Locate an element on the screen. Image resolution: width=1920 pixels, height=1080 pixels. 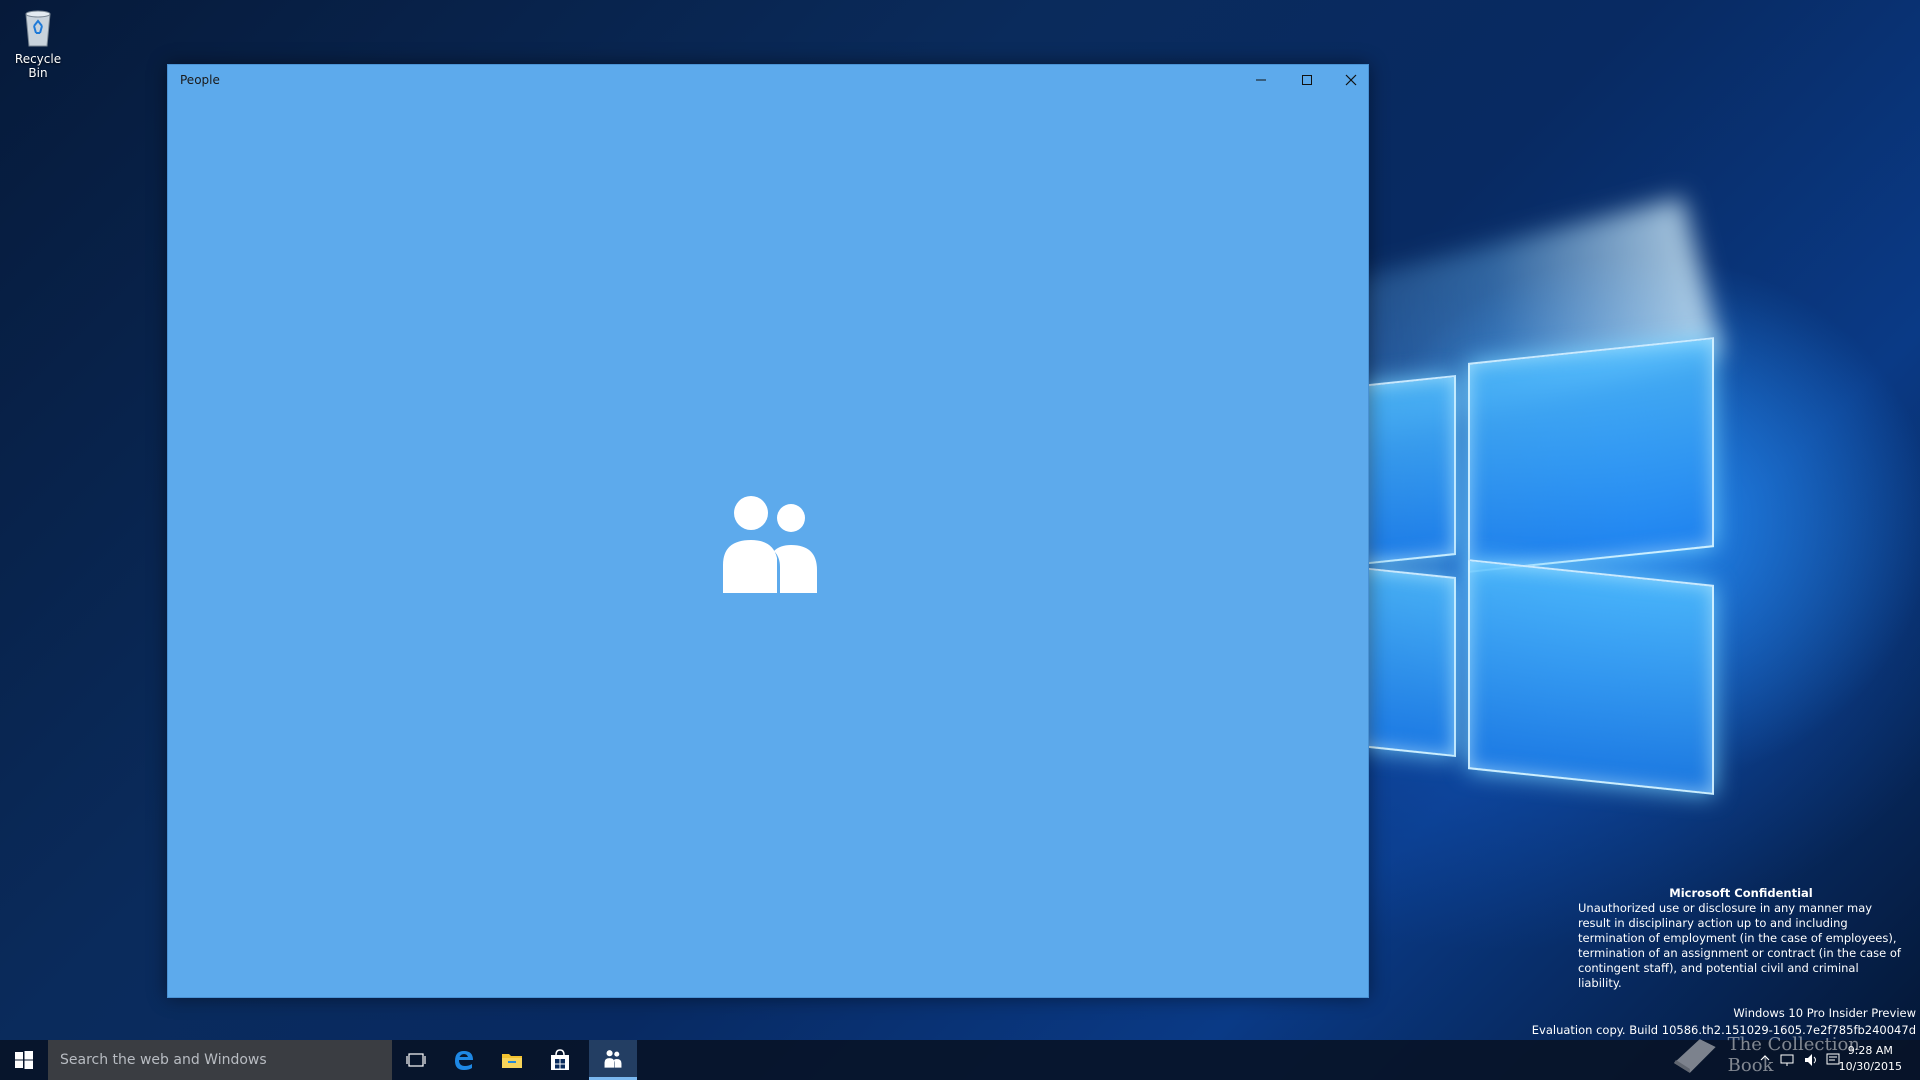
people-taskbar-button is located at coordinates (613, 1060).